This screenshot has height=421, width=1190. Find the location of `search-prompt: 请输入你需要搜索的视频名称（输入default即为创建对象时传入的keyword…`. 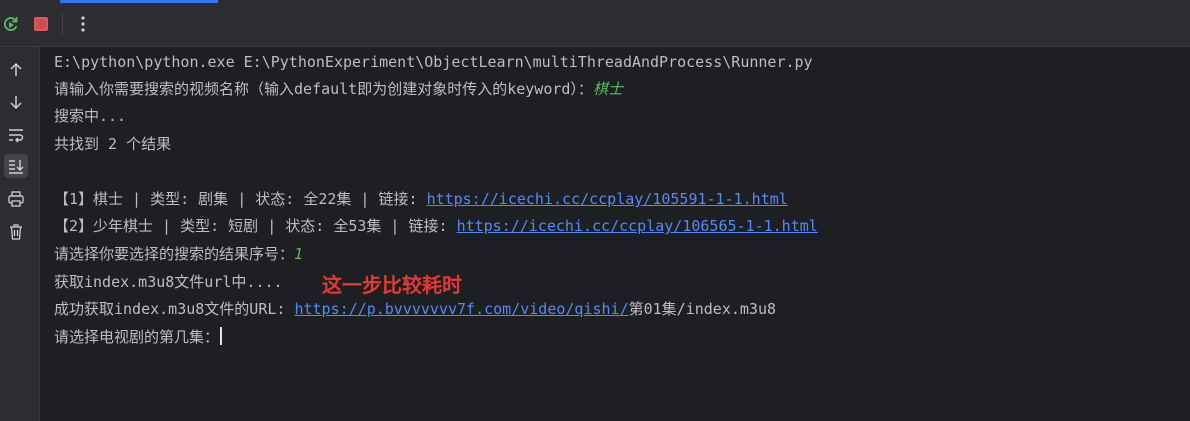

search-prompt: 请输入你需要搜索的视频名称（输入default即为创建对象时传入的keyword… is located at coordinates (323, 89).